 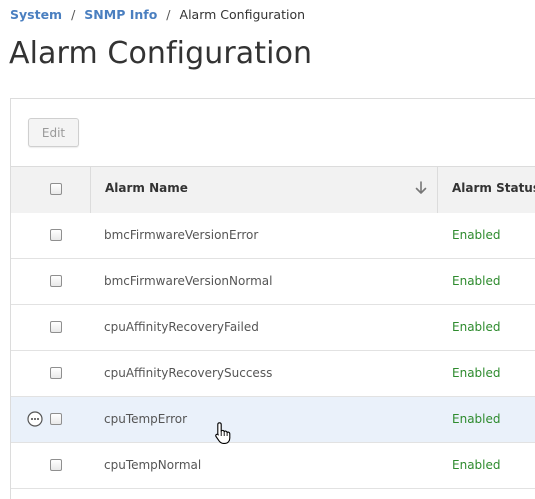 I want to click on hand-pointer-cursor-icon, so click(x=223, y=433).